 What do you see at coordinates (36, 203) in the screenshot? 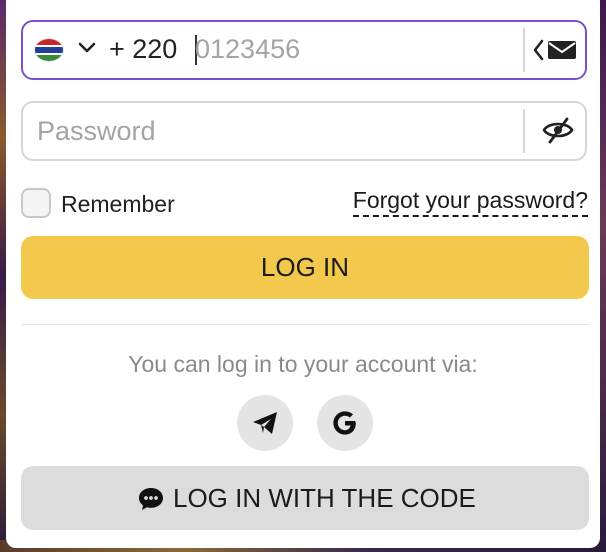
I see `remember-checkbox` at bounding box center [36, 203].